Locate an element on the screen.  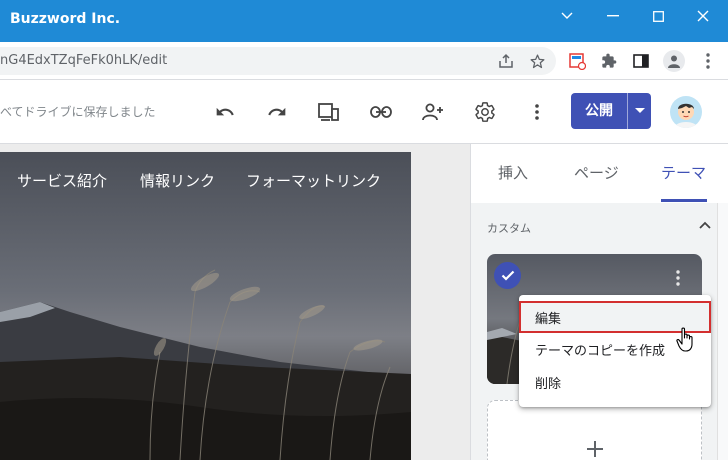
bookmark-star-icon is located at coordinates (537, 61).